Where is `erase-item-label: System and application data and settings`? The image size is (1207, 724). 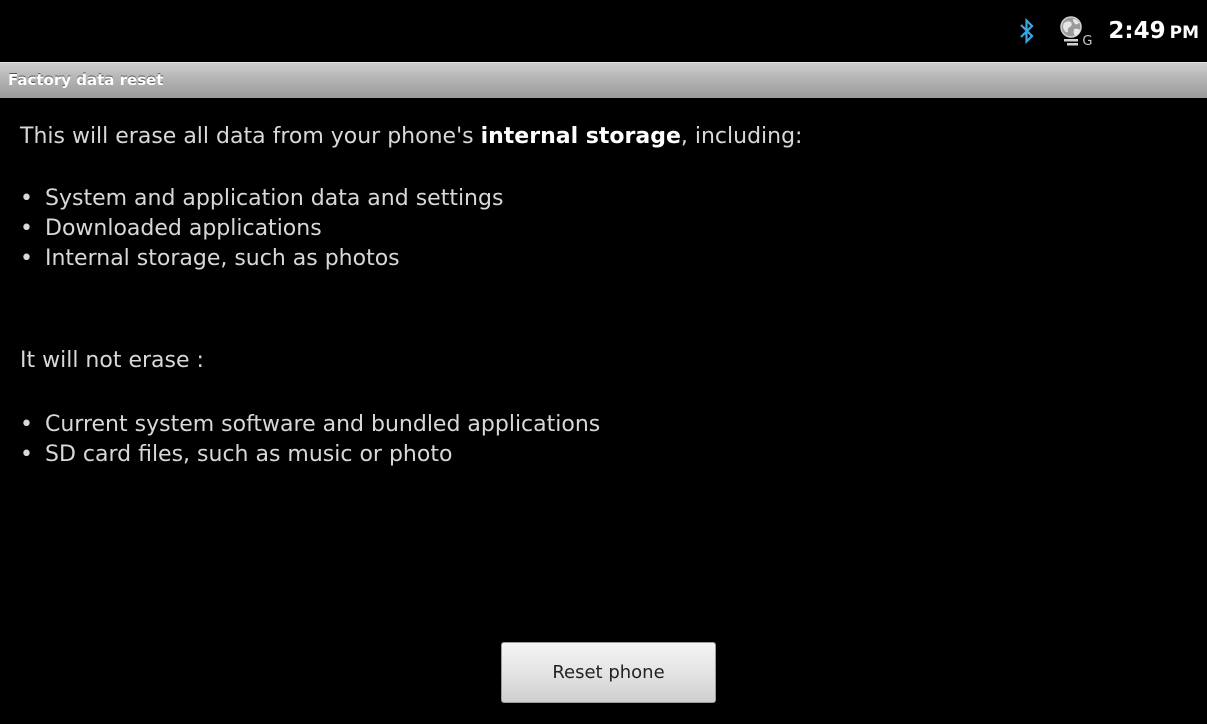 erase-item-label: System and application data and settings is located at coordinates (274, 198).